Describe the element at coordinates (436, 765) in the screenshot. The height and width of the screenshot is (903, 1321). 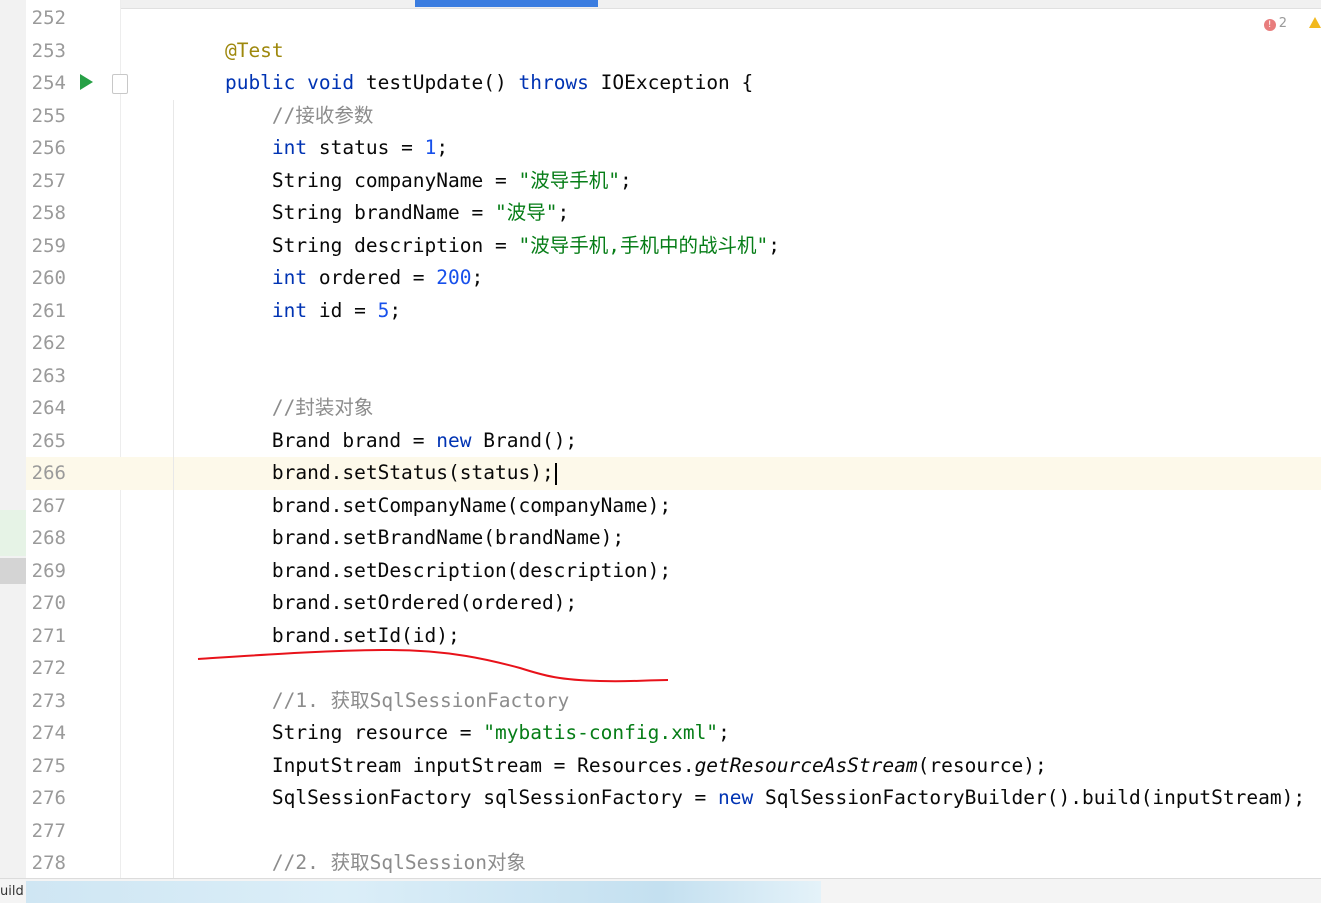
I see `code-token: InputStream inputStream = Resources.` at that location.